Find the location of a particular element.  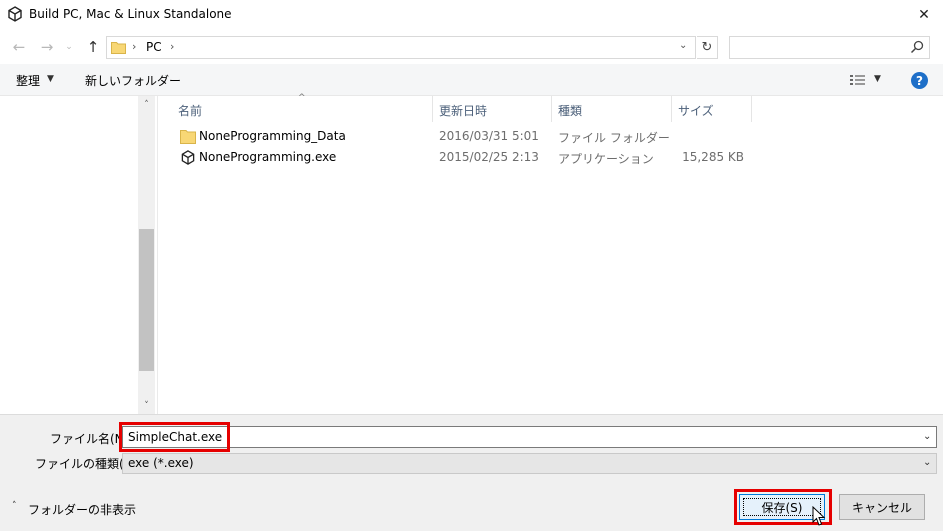

column-header-type: 種類 is located at coordinates (615, 112).